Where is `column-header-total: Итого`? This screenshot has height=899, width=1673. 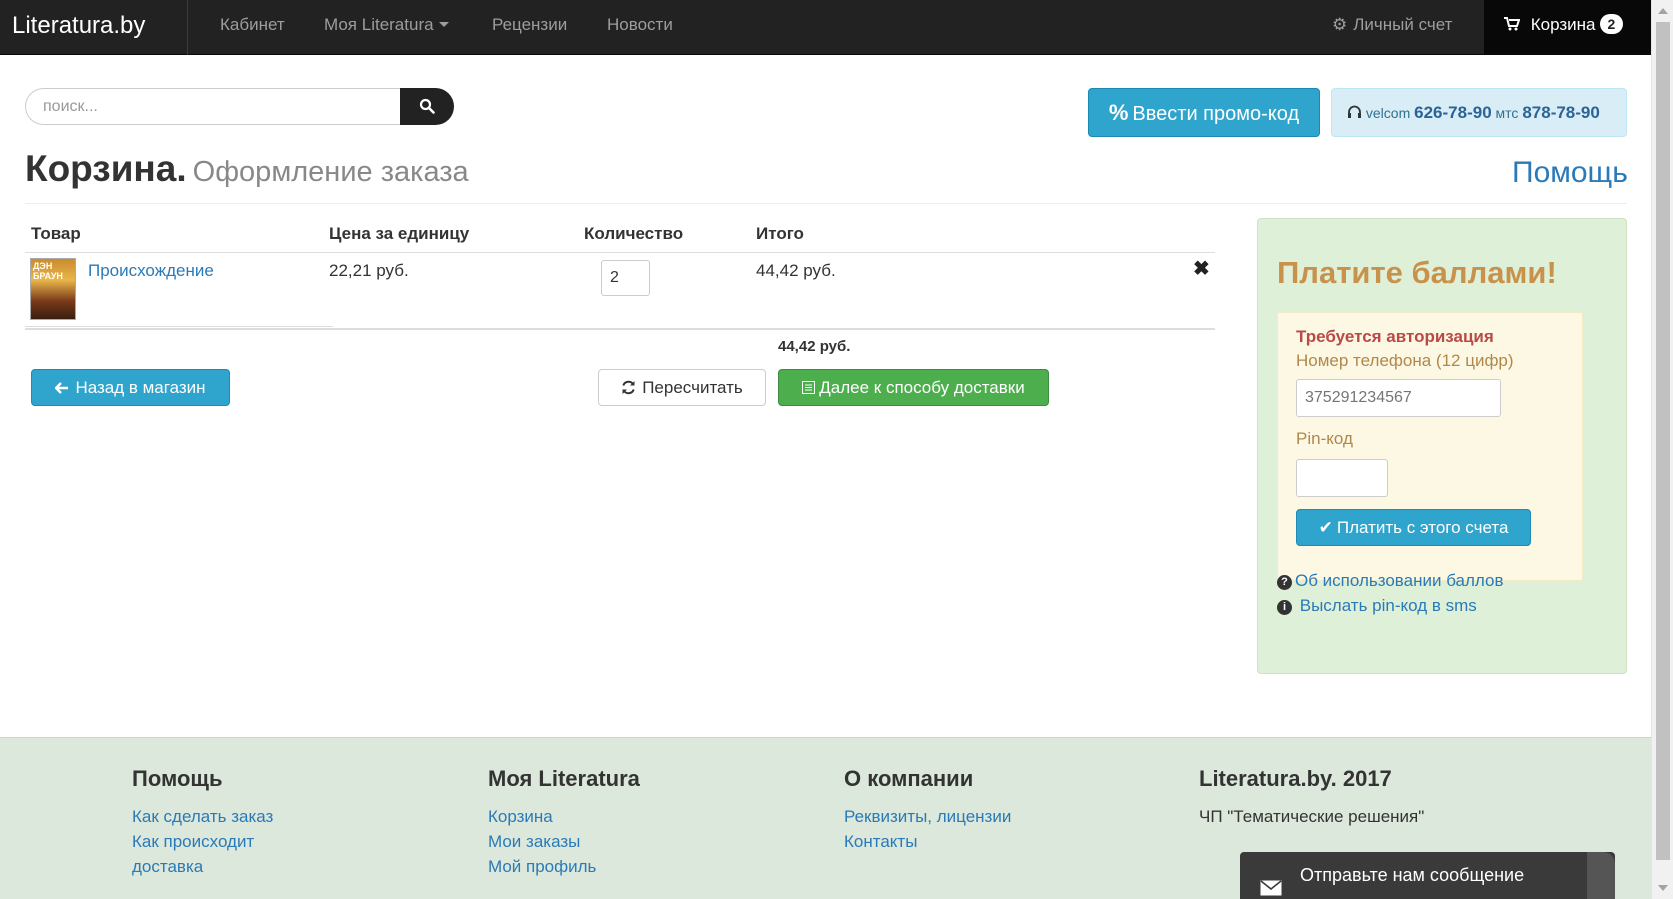 column-header-total: Итого is located at coordinates (780, 233).